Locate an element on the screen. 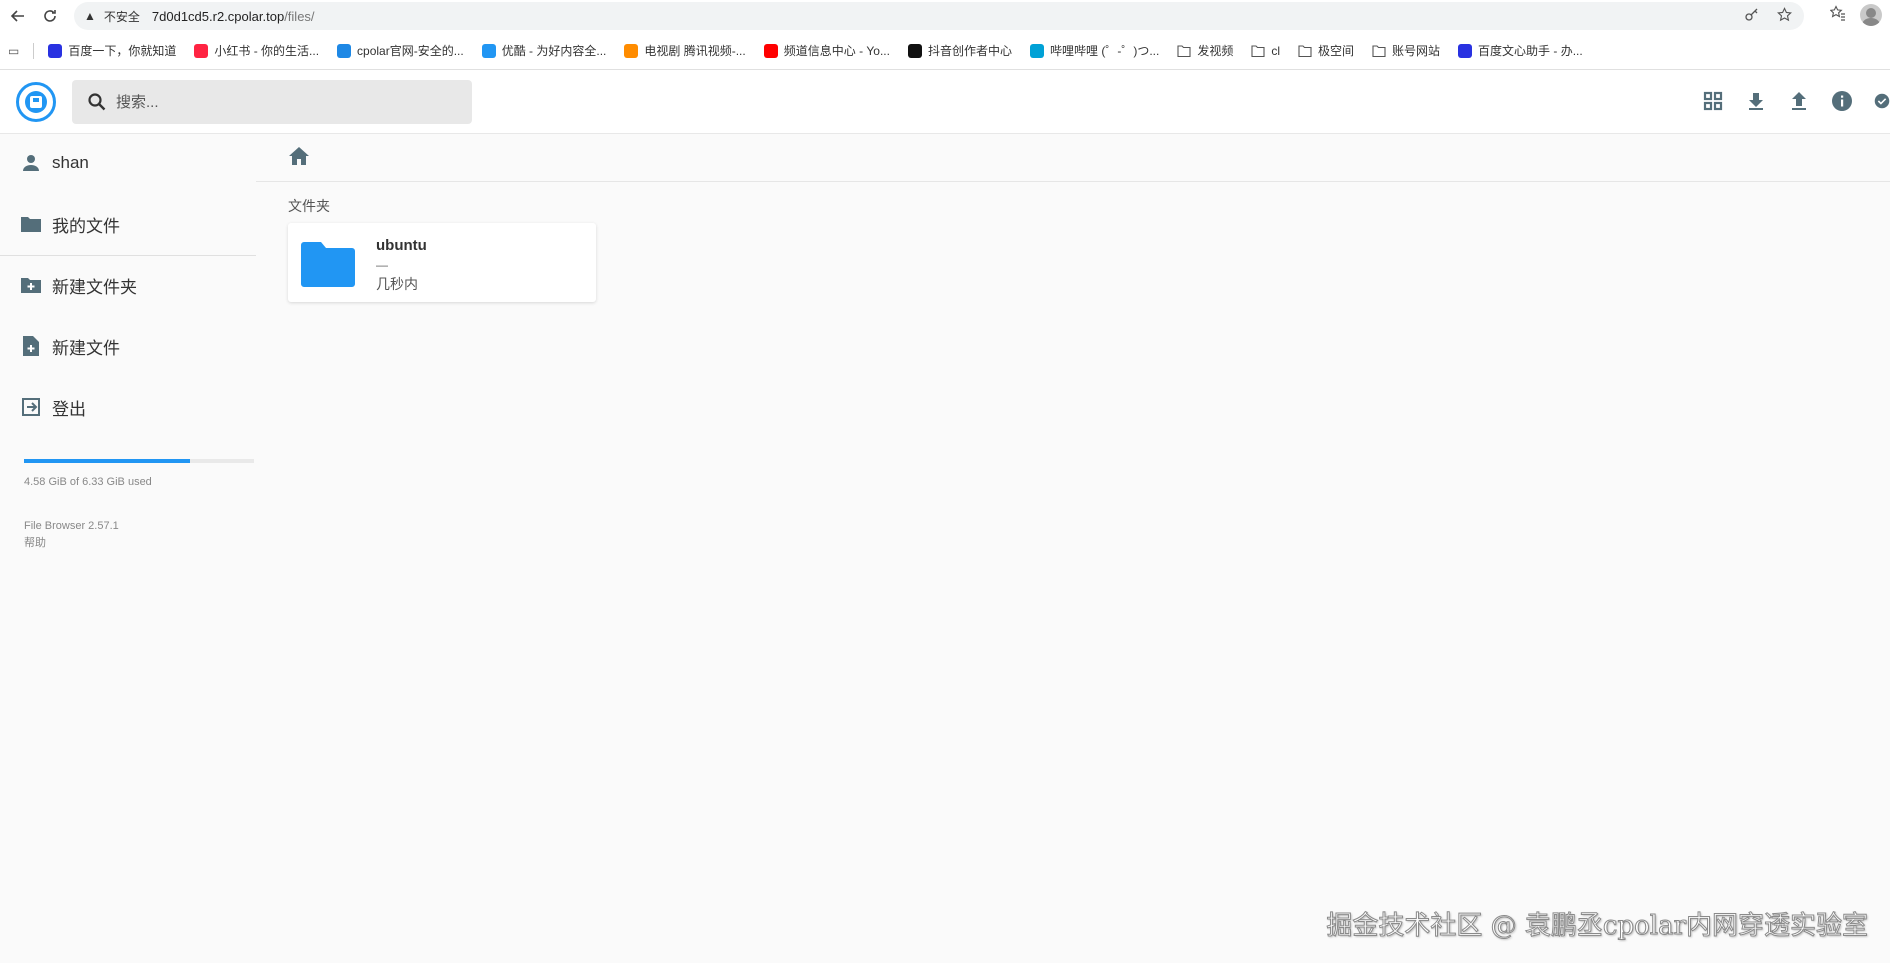 This screenshot has height=963, width=1890. star-icon is located at coordinates (1784, 16).